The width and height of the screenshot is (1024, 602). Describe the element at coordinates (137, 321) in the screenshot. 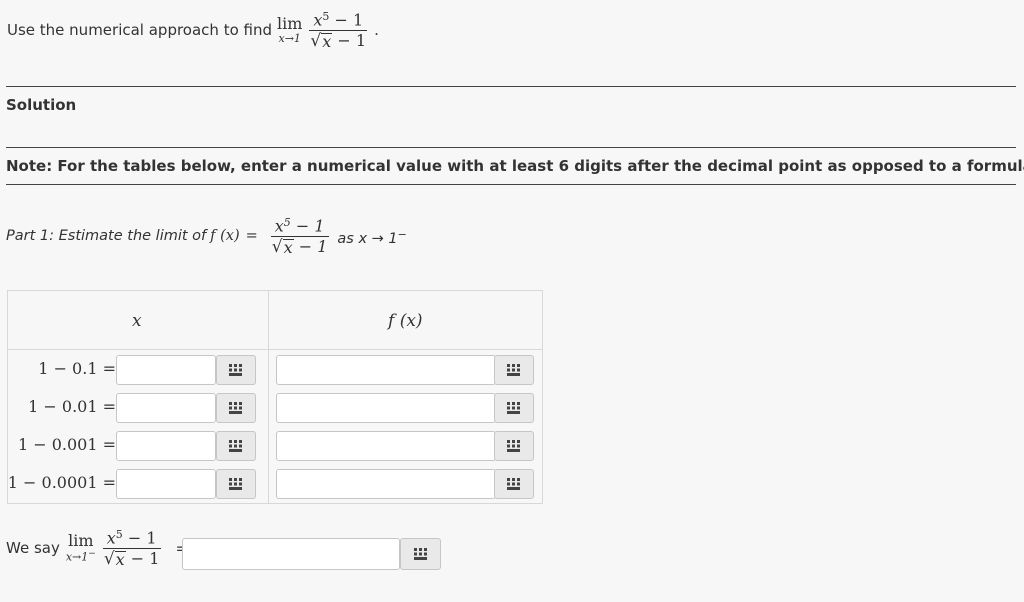

I see `column-header-x: x` at that location.